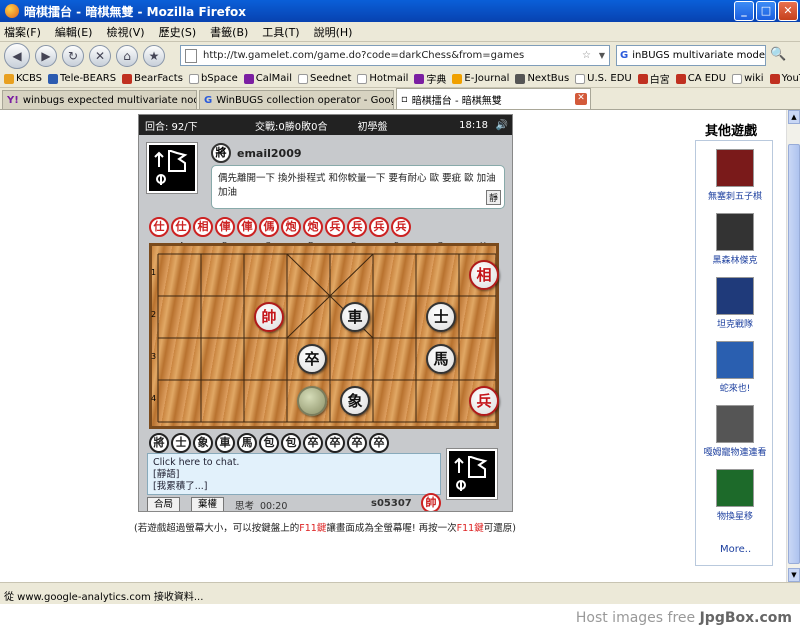  What do you see at coordinates (735, 451) in the screenshot?
I see `game-link: 嘎姆寵物連連看` at bounding box center [735, 451].